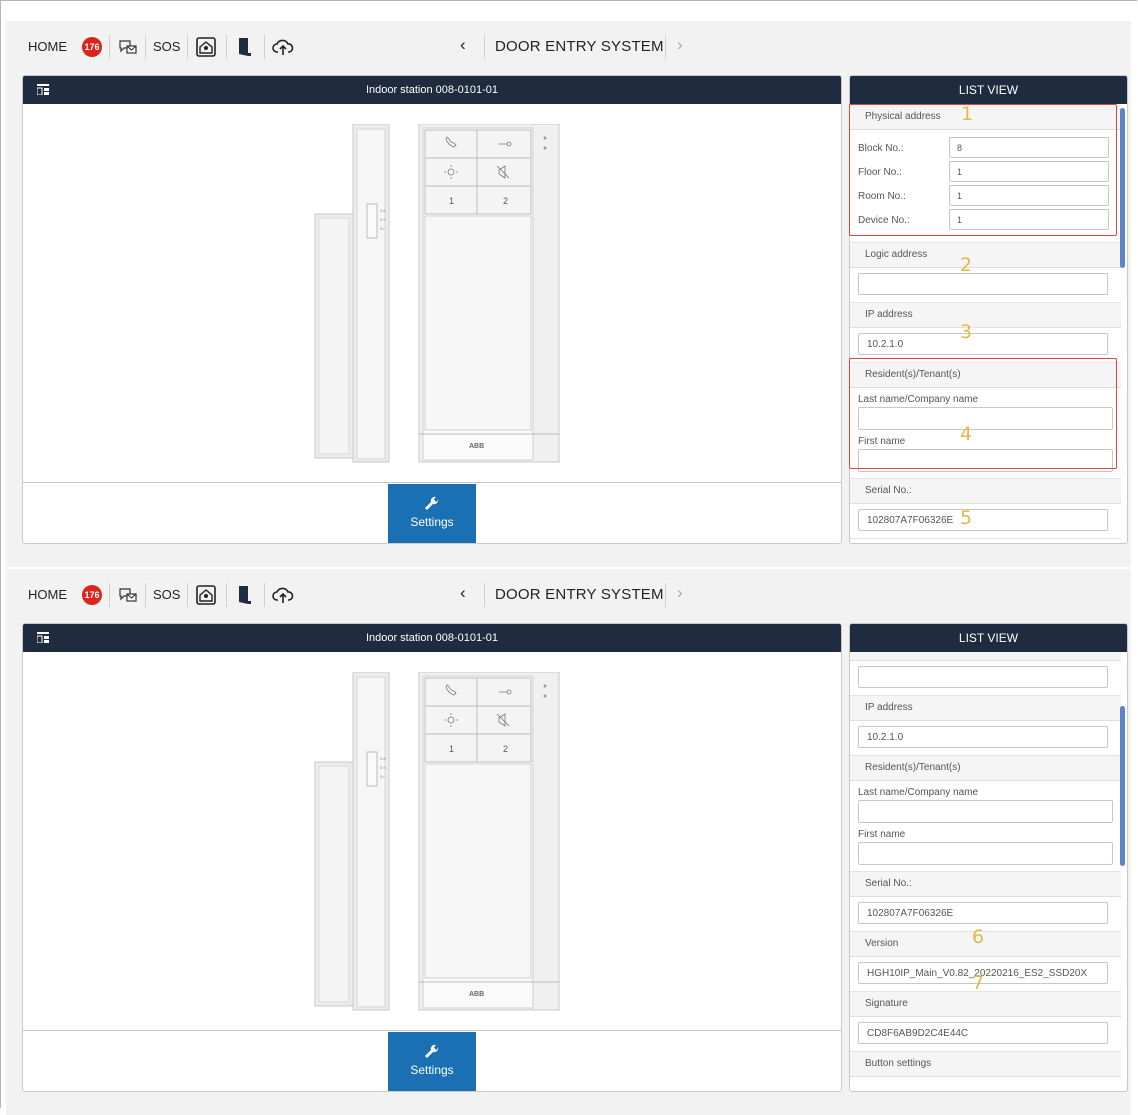  I want to click on svg-text: 0.9, so click(383, 219).